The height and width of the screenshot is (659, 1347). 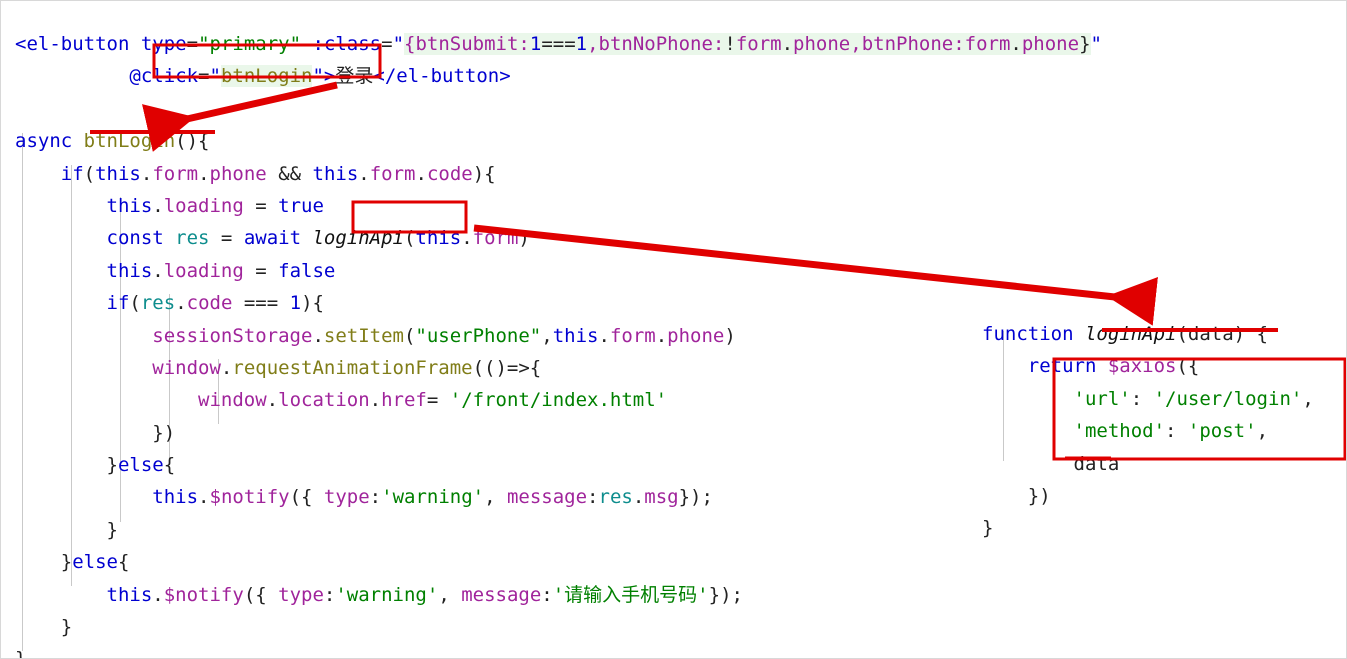 What do you see at coordinates (409, 238) in the screenshot?
I see `code-token: (` at bounding box center [409, 238].